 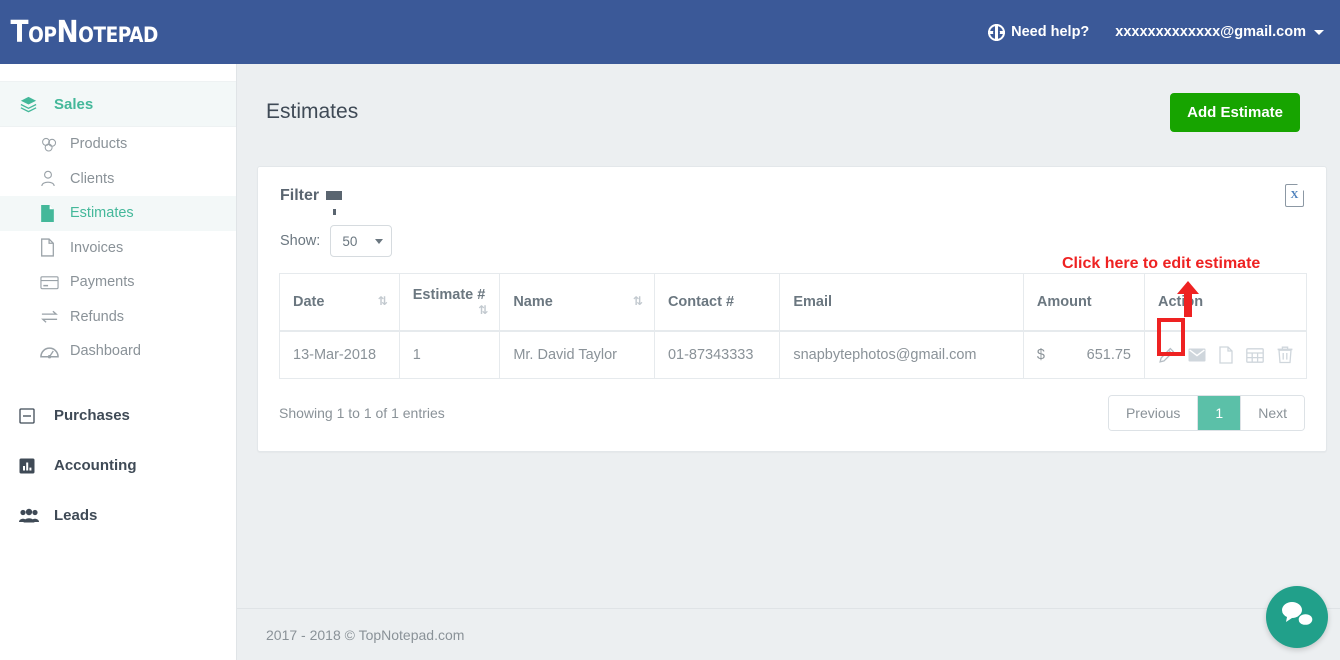 I want to click on show-label: Show:, so click(x=300, y=241).